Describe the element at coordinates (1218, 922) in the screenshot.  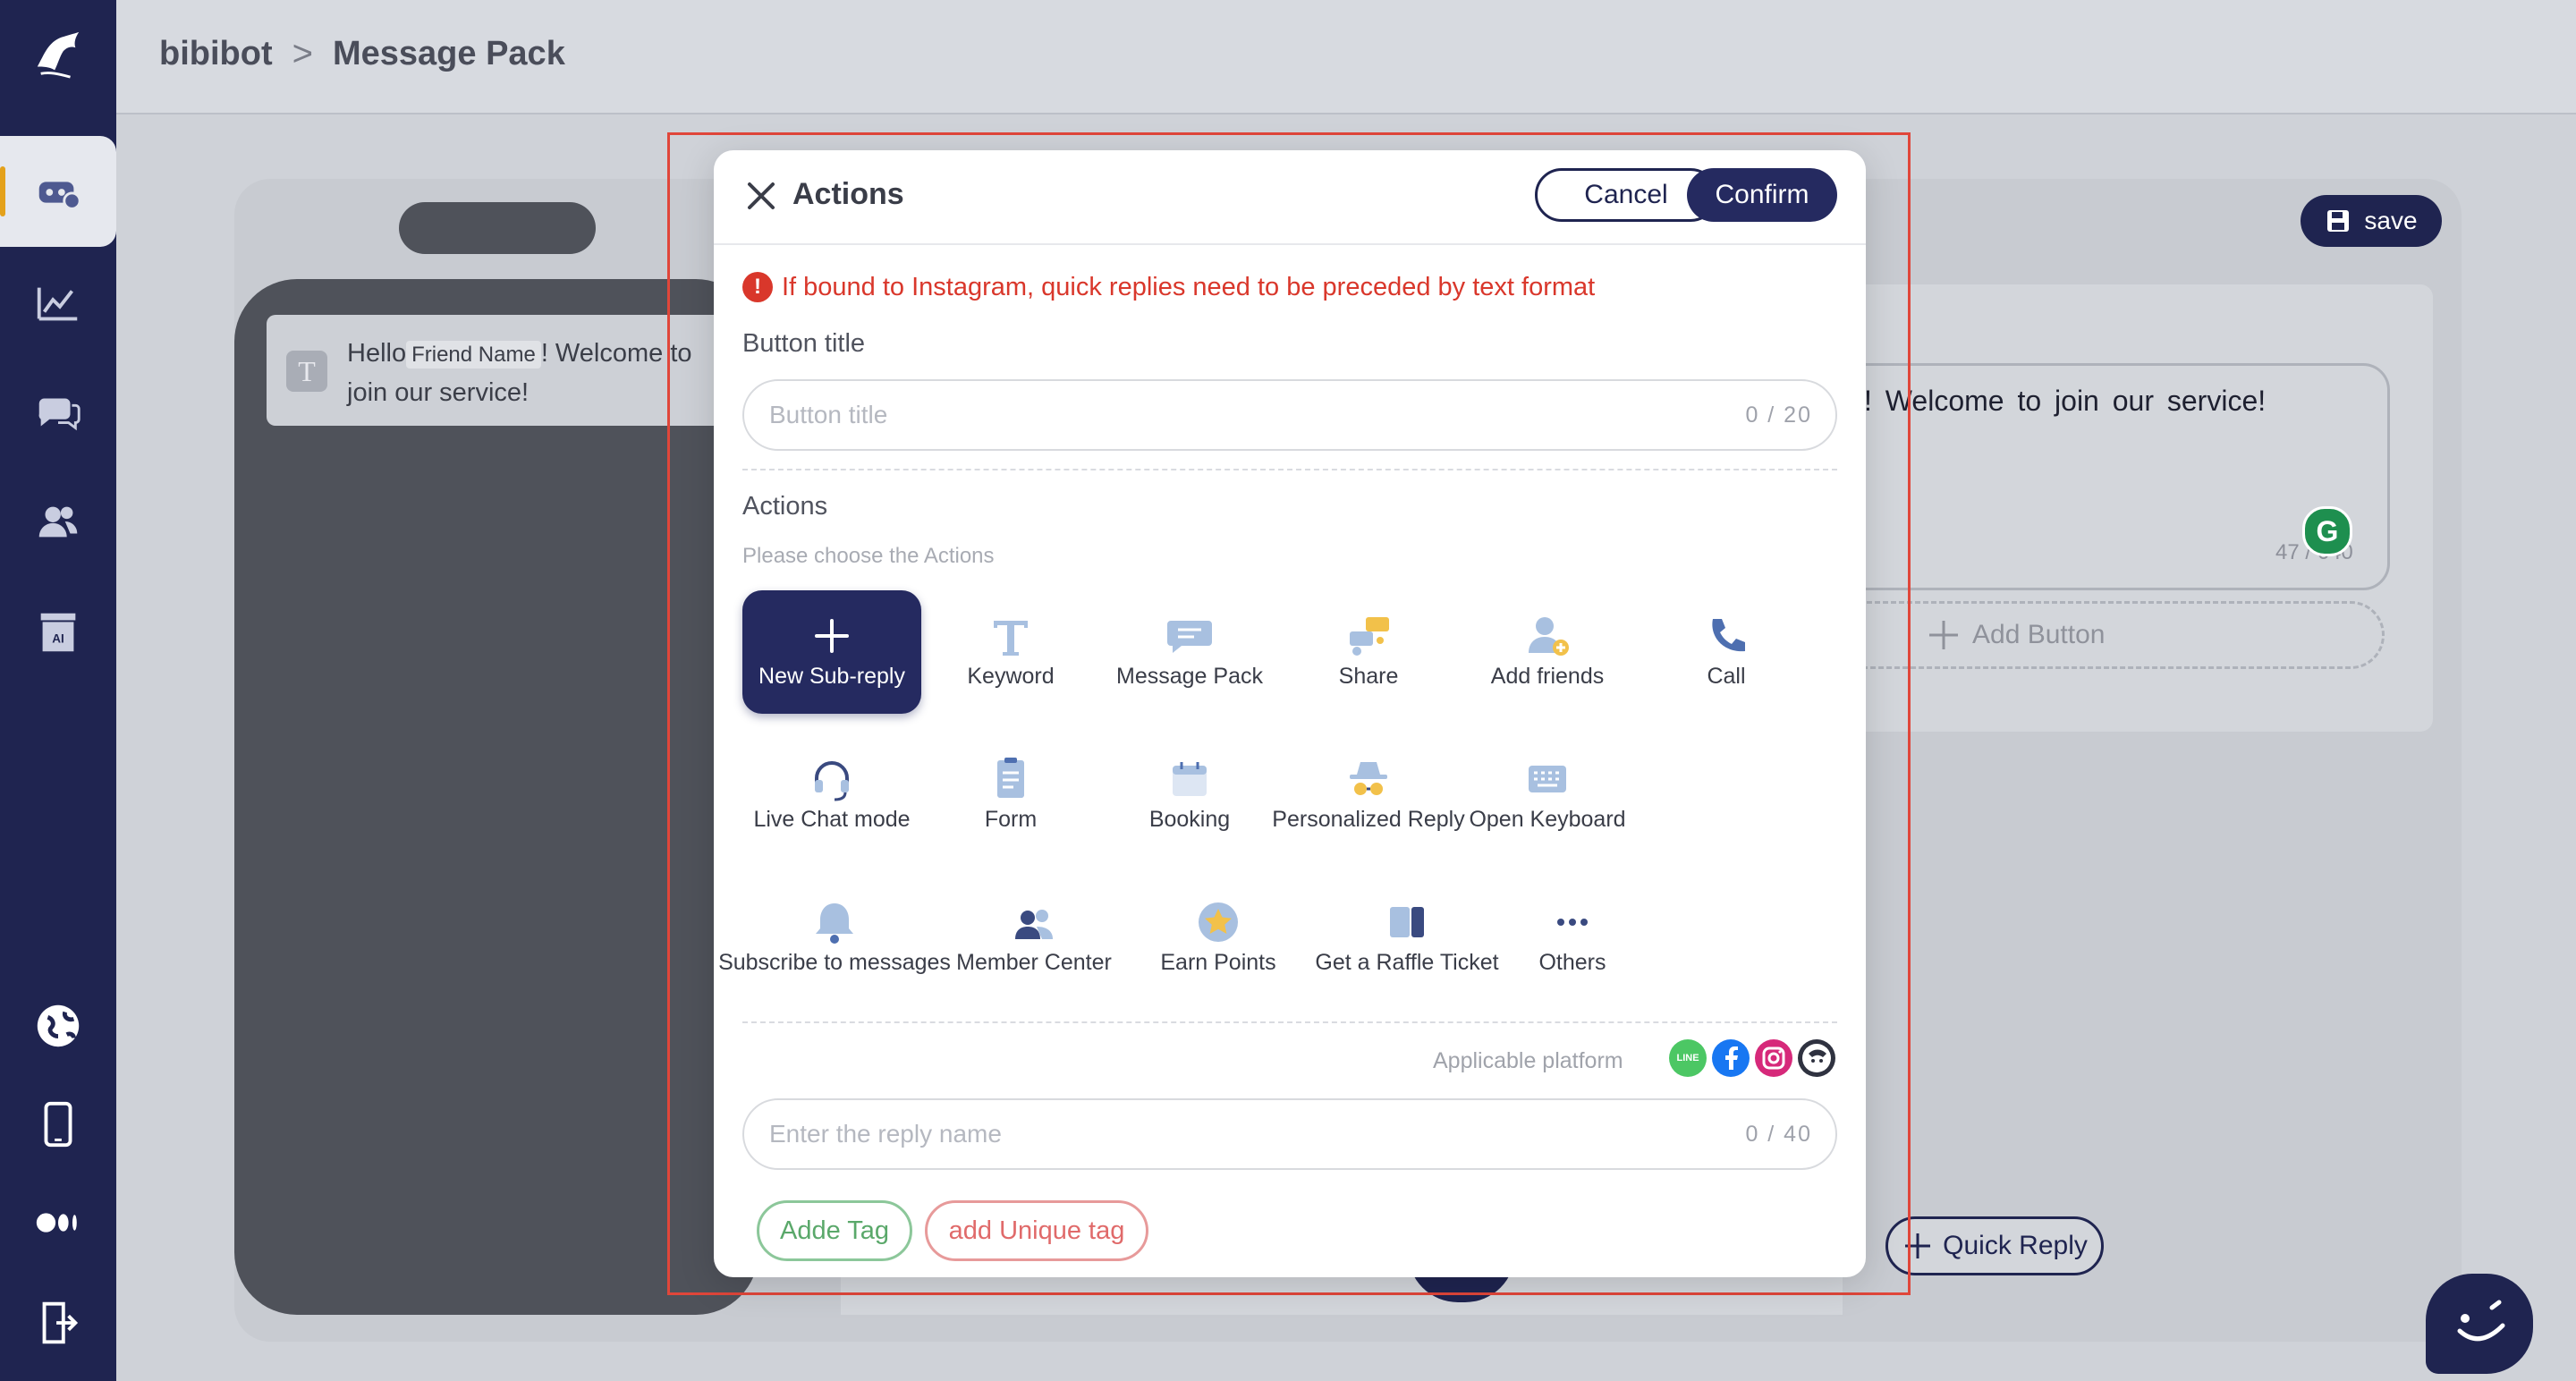
I see `star-icon` at that location.